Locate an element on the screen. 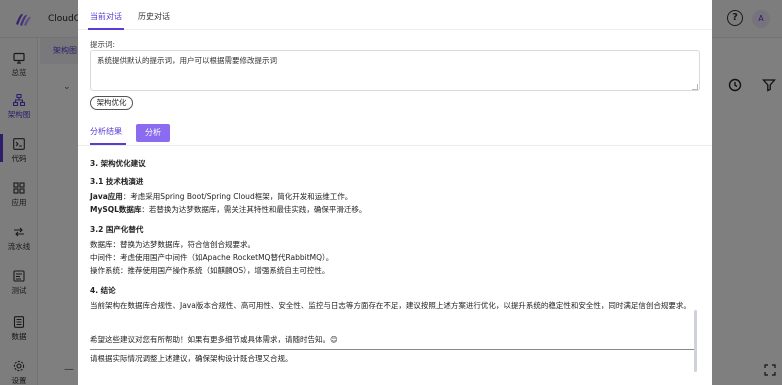  footer-note: 请根据实际情况调整上述建议，确保架构设计既合理又合规。 is located at coordinates (191, 358).